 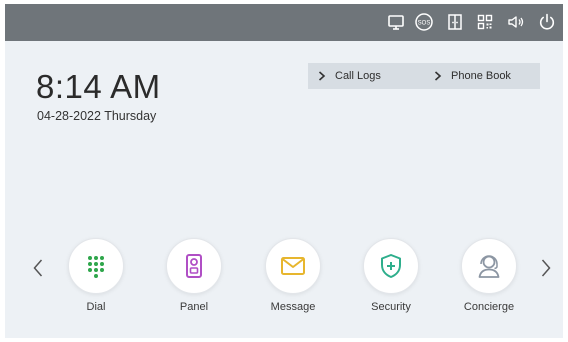 I want to click on concierge-icon, so click(x=489, y=266).